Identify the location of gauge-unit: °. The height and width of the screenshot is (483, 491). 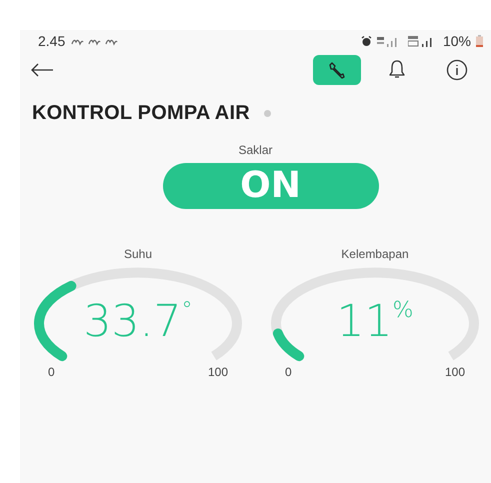
(186, 311).